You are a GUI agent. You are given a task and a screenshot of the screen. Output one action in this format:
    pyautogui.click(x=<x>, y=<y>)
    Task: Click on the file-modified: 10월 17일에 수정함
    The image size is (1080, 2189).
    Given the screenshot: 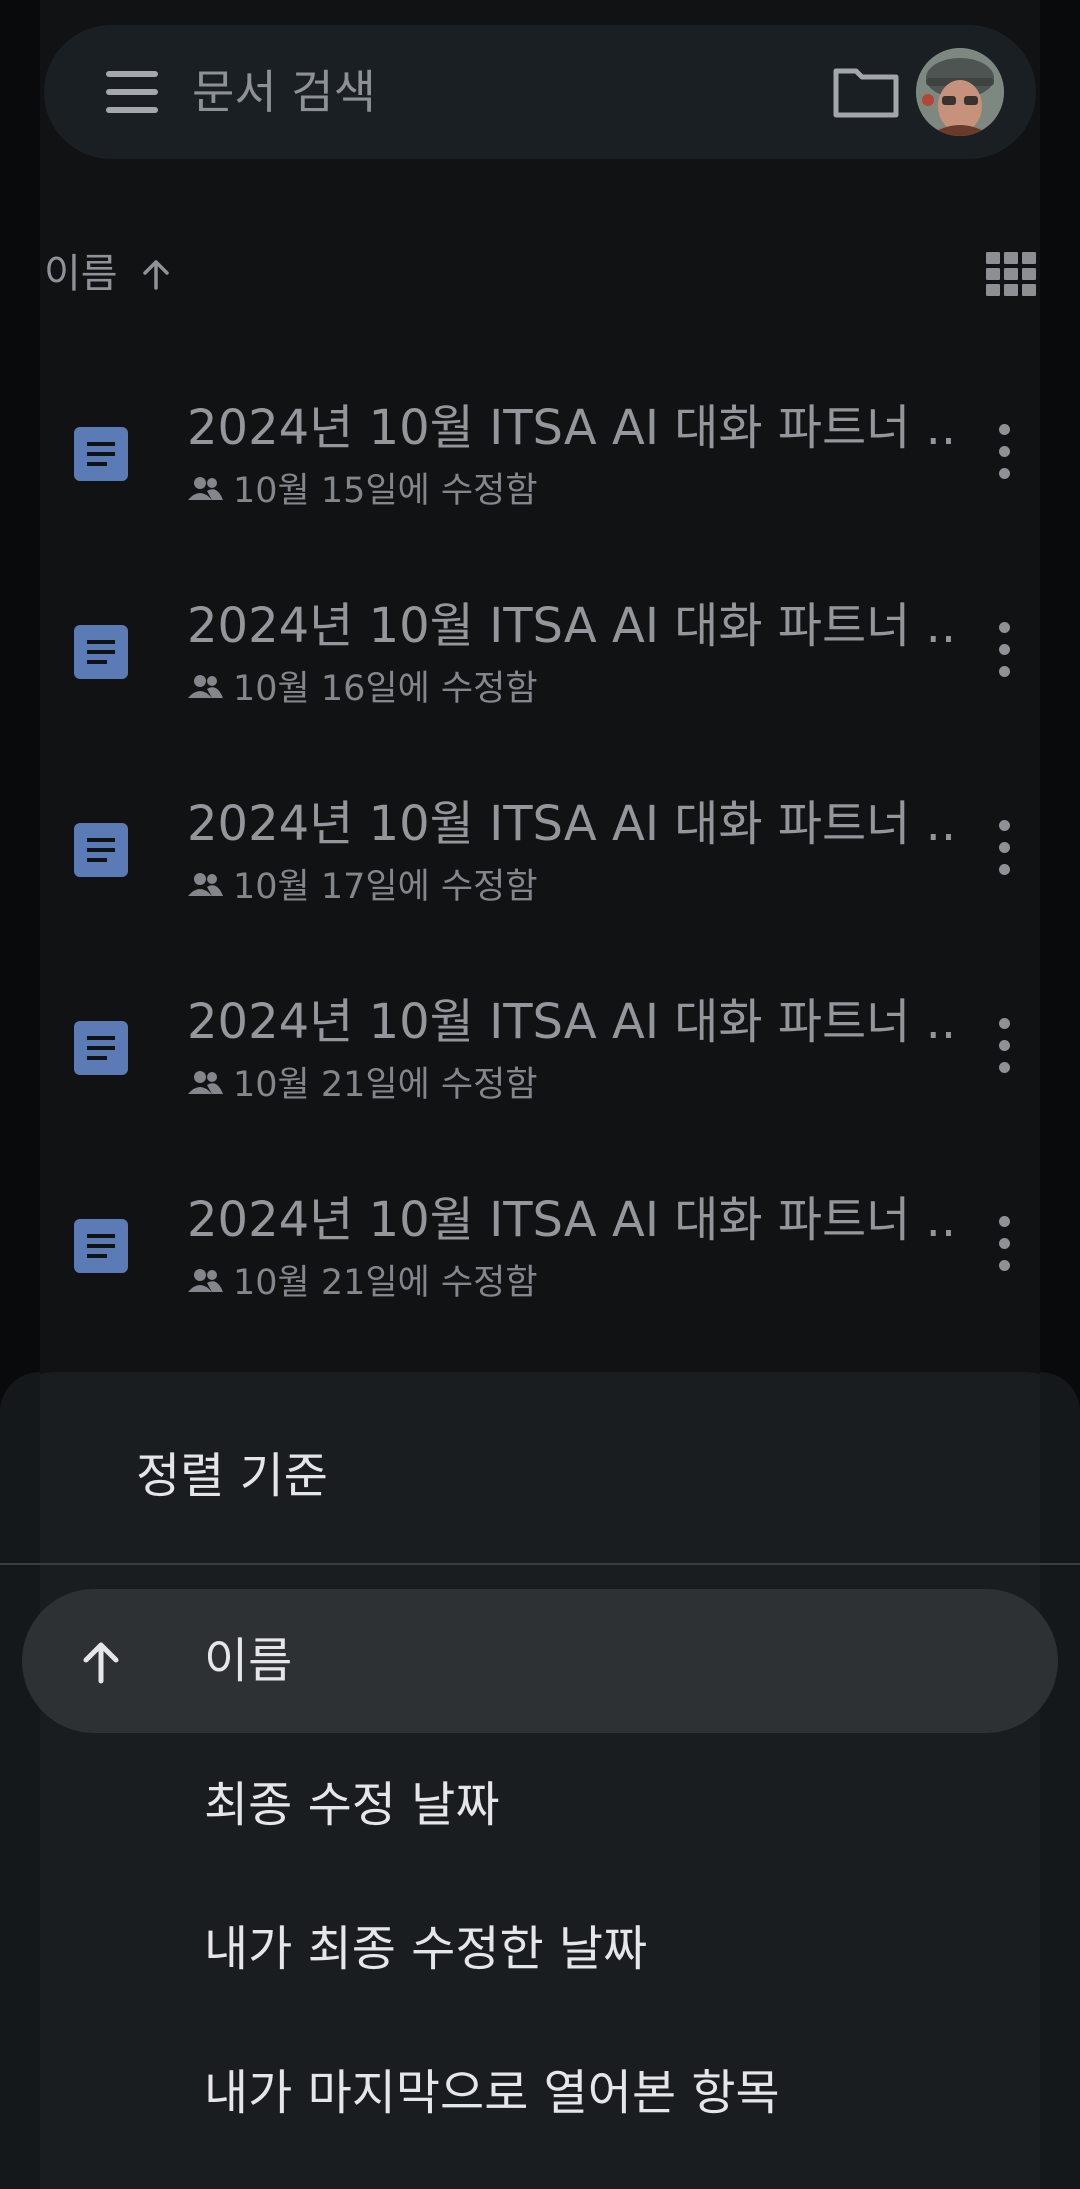 What is the action you would take?
    pyautogui.click(x=362, y=886)
    